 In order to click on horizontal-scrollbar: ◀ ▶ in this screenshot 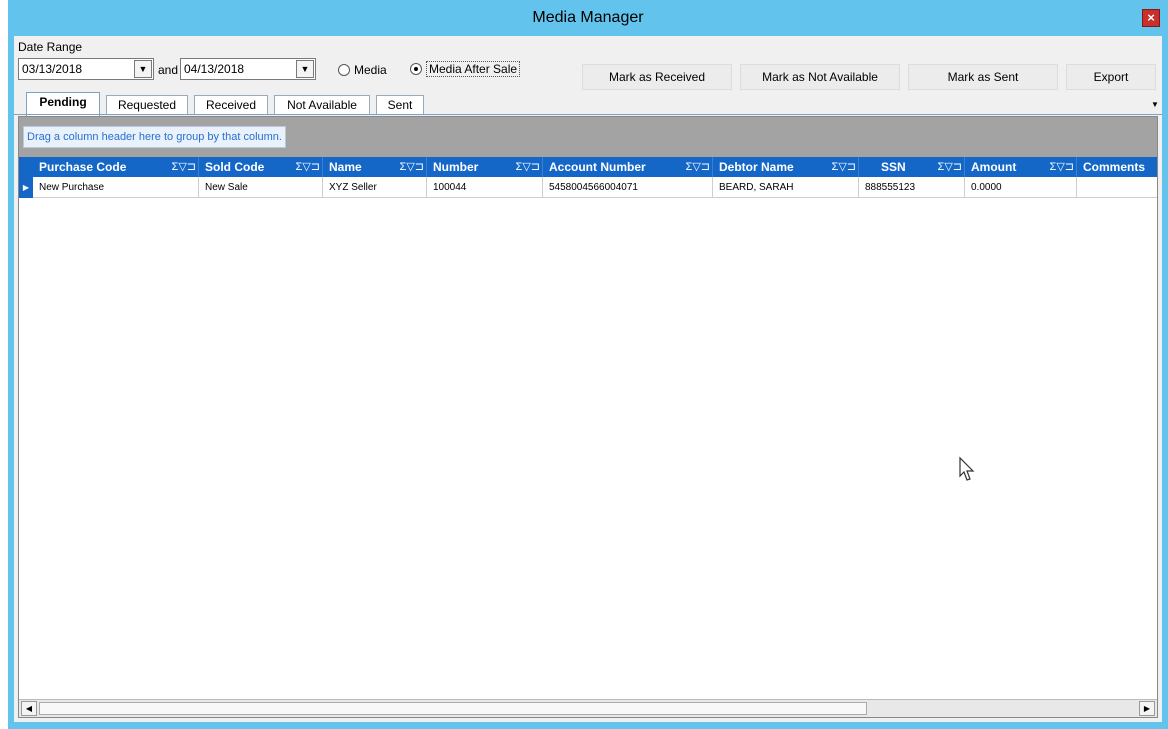, I will do `click(588, 708)`.